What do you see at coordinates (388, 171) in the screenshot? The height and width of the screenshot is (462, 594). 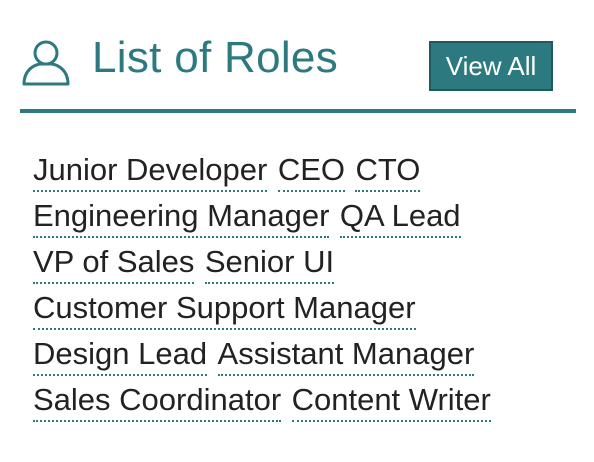 I see `role-link-cto: CTO` at bounding box center [388, 171].